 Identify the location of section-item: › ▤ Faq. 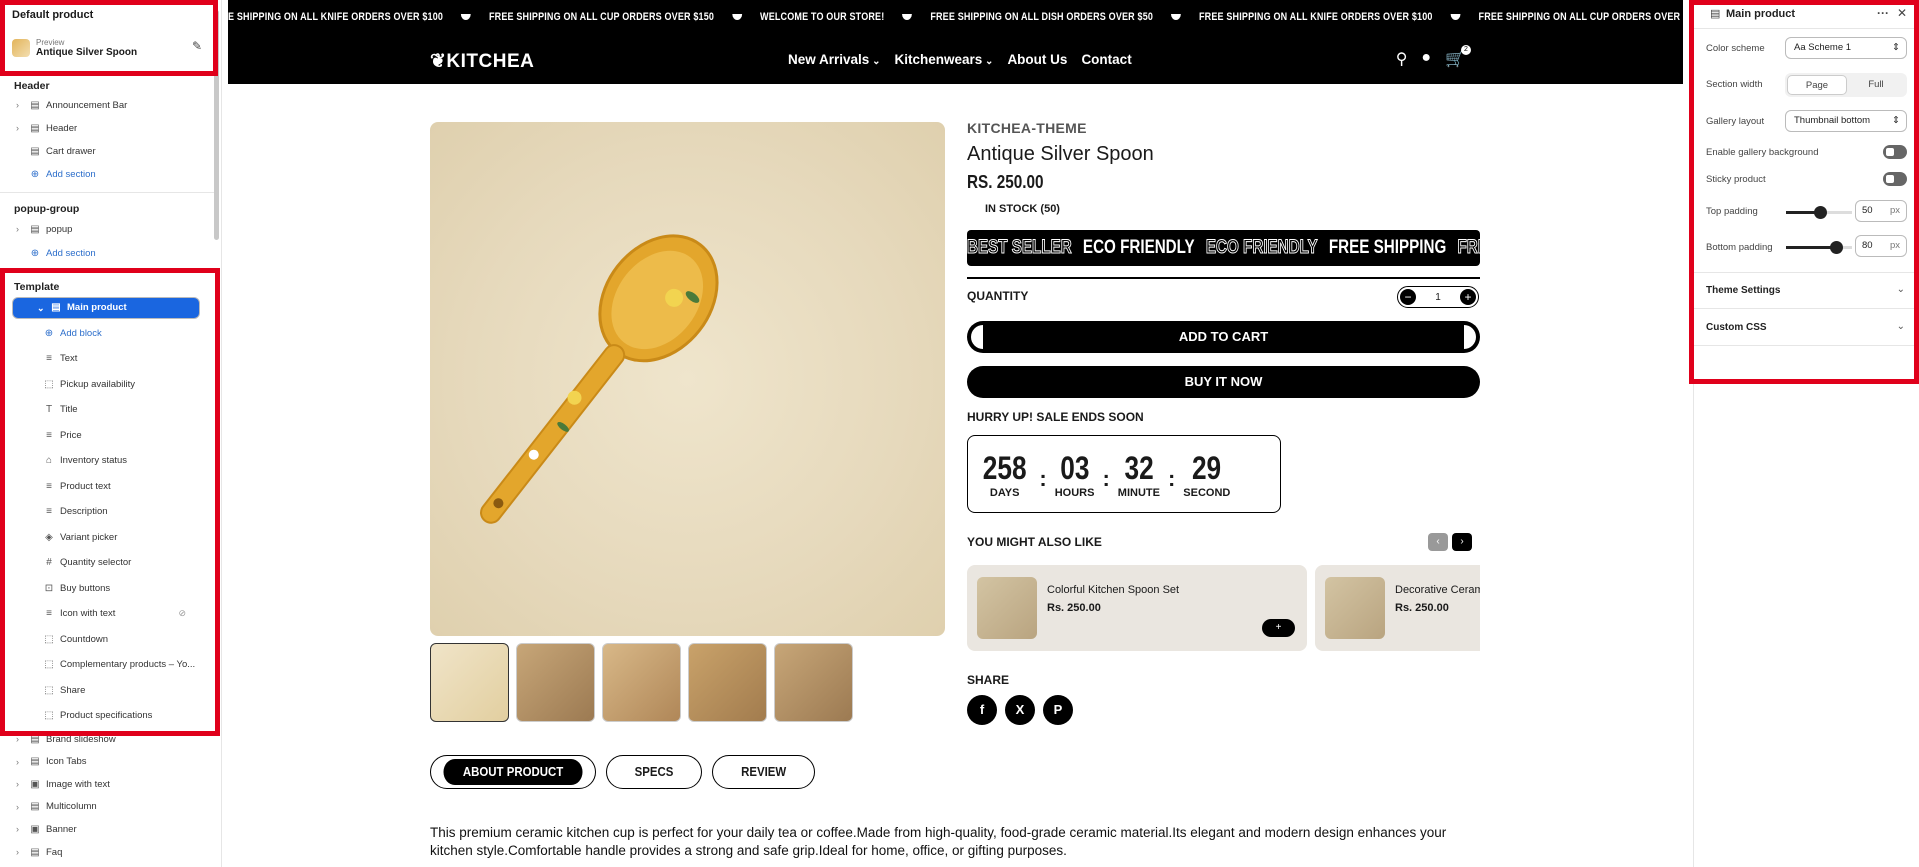
(105, 852).